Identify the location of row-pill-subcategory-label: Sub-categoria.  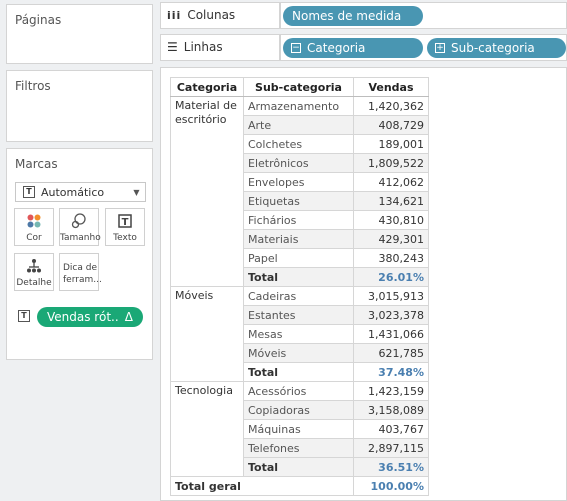
(493, 48).